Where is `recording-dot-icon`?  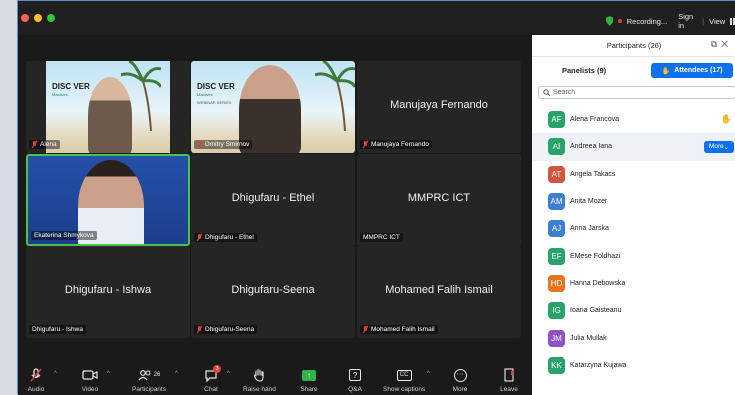 recording-dot-icon is located at coordinates (620, 21).